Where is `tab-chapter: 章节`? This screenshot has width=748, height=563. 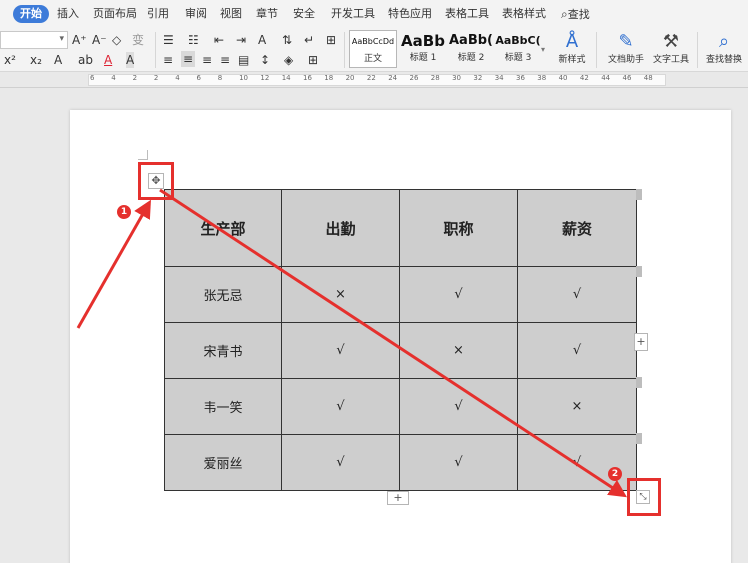 tab-chapter: 章节 is located at coordinates (267, 14).